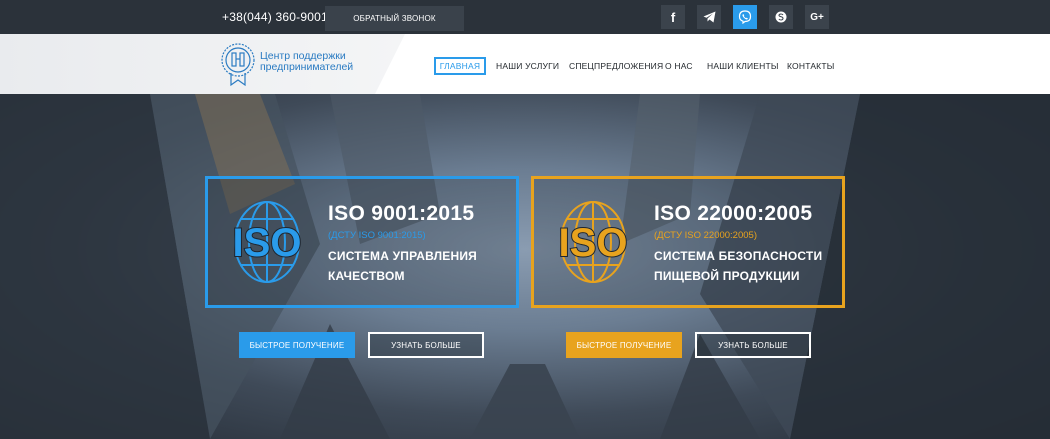  I want to click on viber-icon, so click(745, 17).